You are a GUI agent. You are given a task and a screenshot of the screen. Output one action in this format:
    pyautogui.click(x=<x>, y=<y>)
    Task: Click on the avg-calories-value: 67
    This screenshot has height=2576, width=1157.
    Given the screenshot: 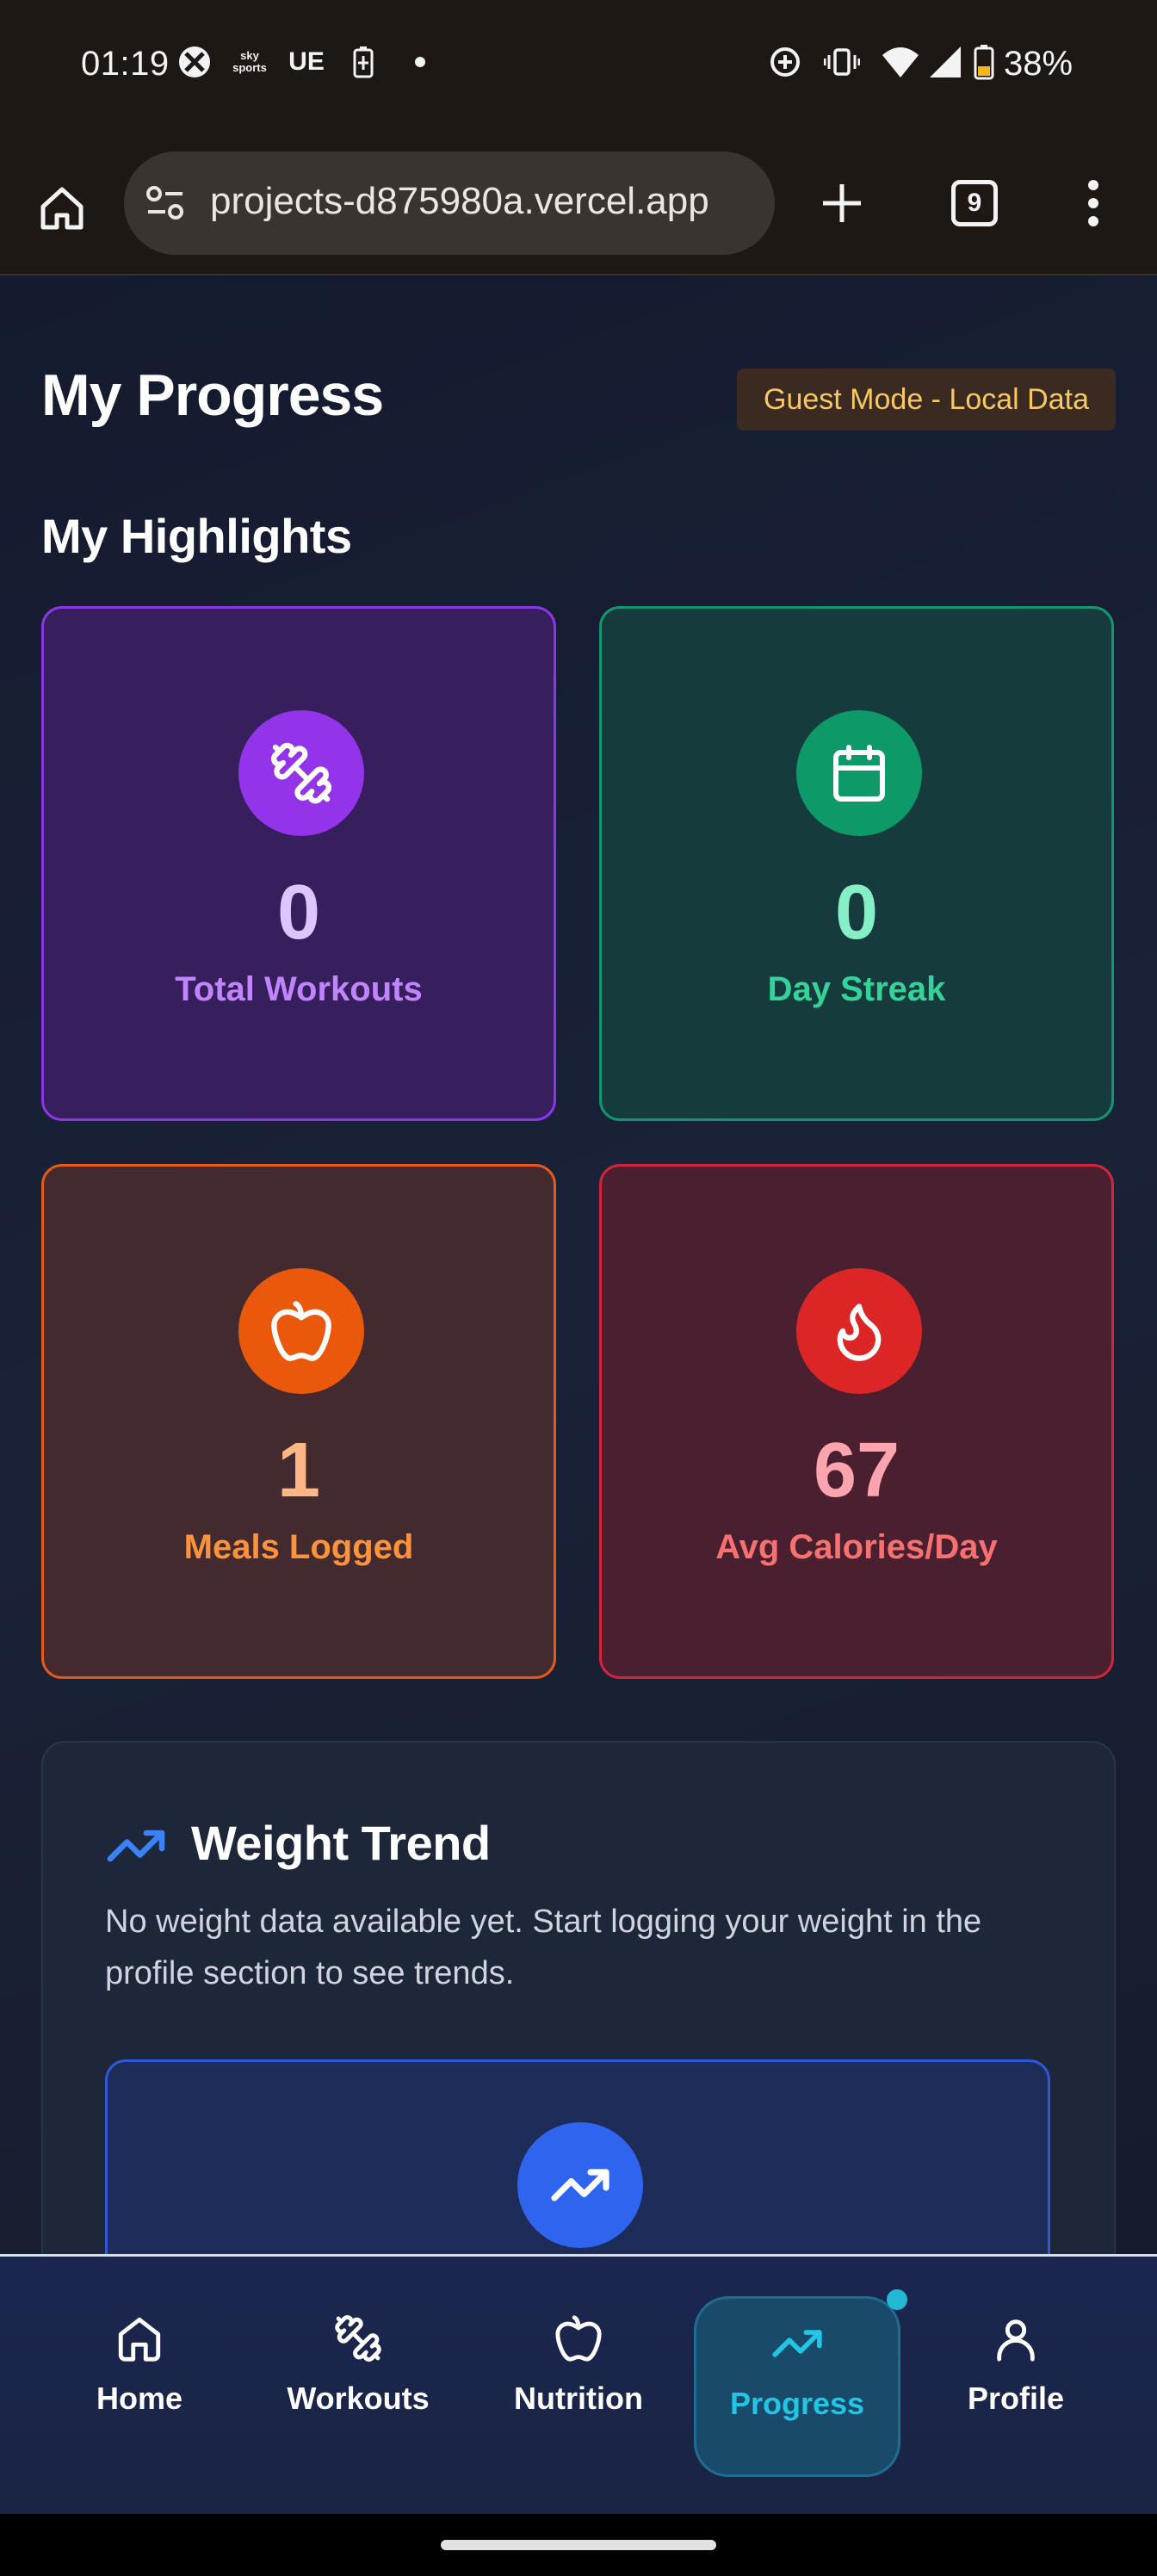 What is the action you would take?
    pyautogui.click(x=856, y=1470)
    